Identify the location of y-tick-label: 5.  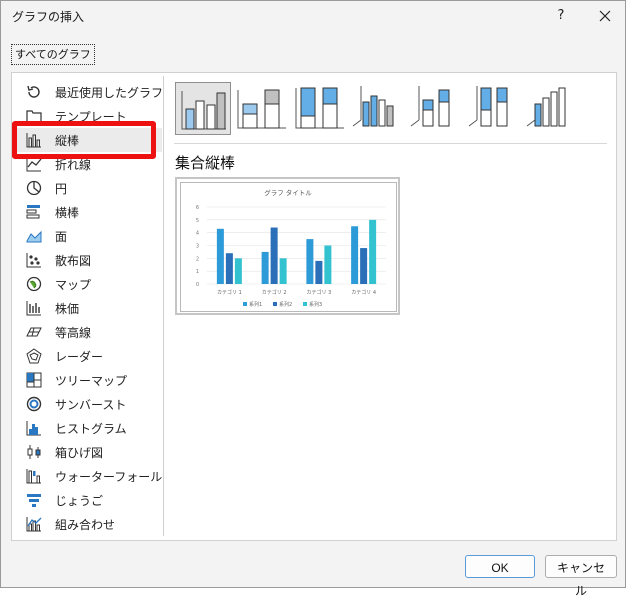
(197, 221).